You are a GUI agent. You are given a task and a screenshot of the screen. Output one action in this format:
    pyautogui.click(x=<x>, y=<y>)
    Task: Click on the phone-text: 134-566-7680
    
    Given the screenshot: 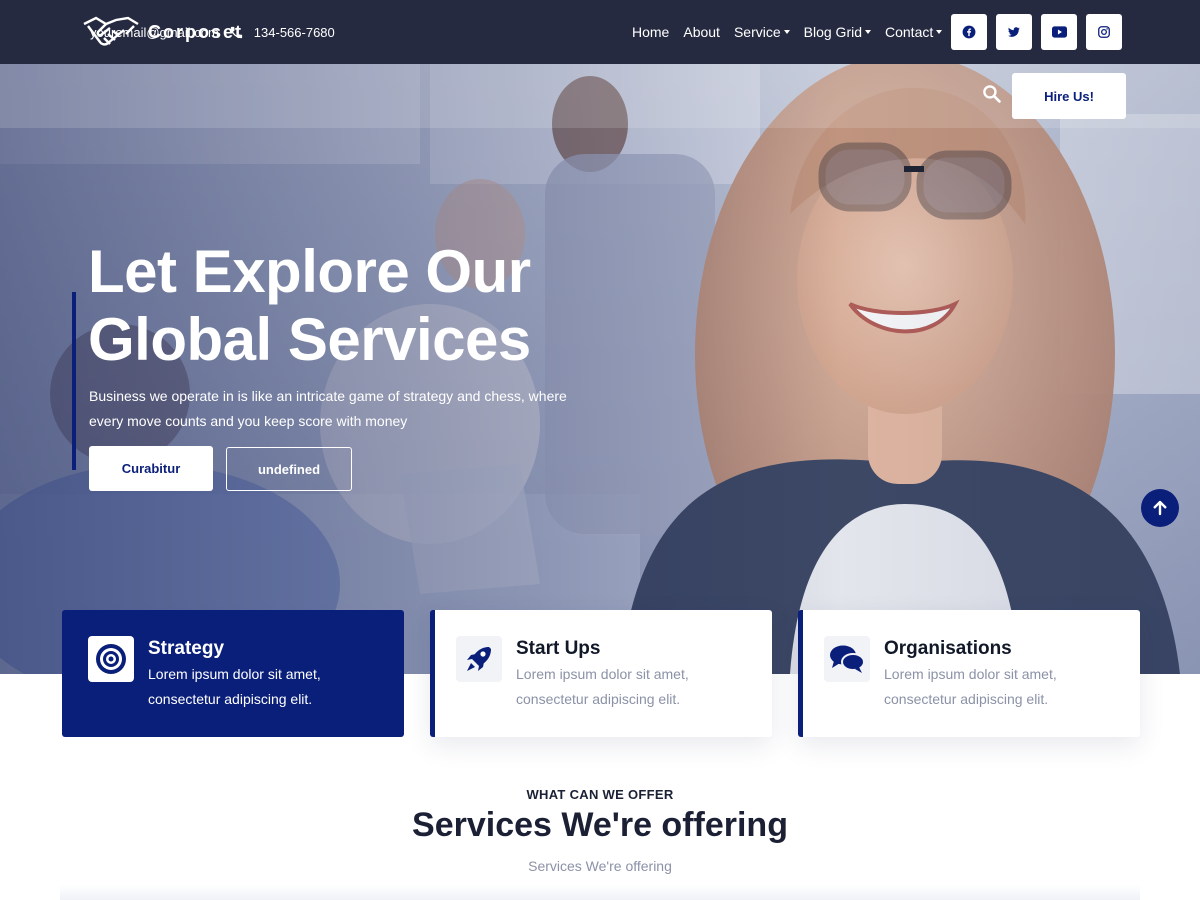 What is the action you would take?
    pyautogui.click(x=294, y=32)
    